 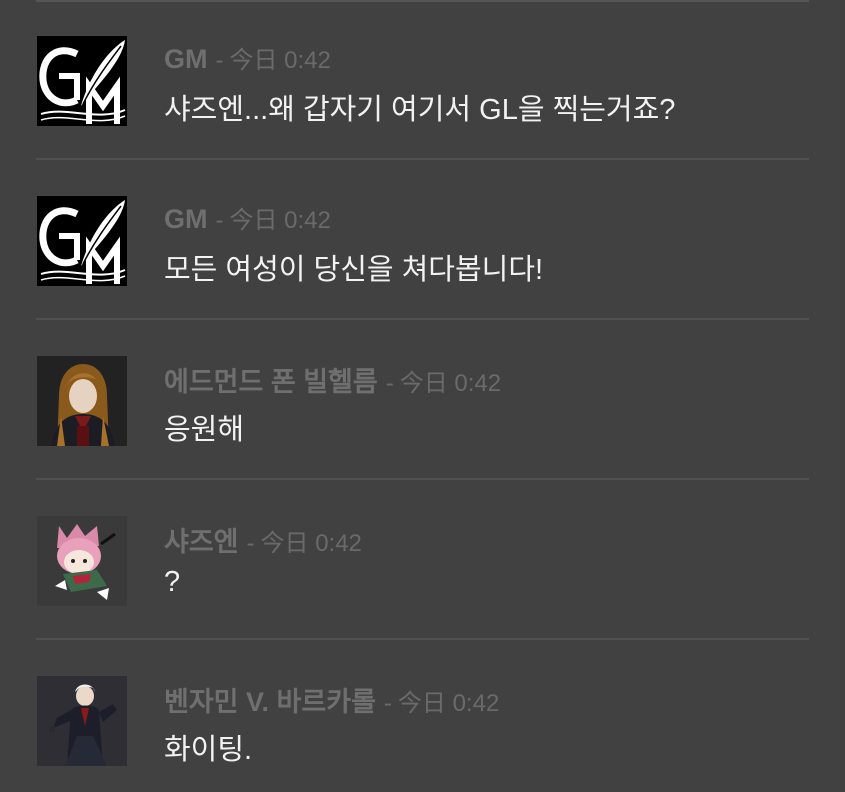 I want to click on message-text: ?, so click(x=172, y=582).